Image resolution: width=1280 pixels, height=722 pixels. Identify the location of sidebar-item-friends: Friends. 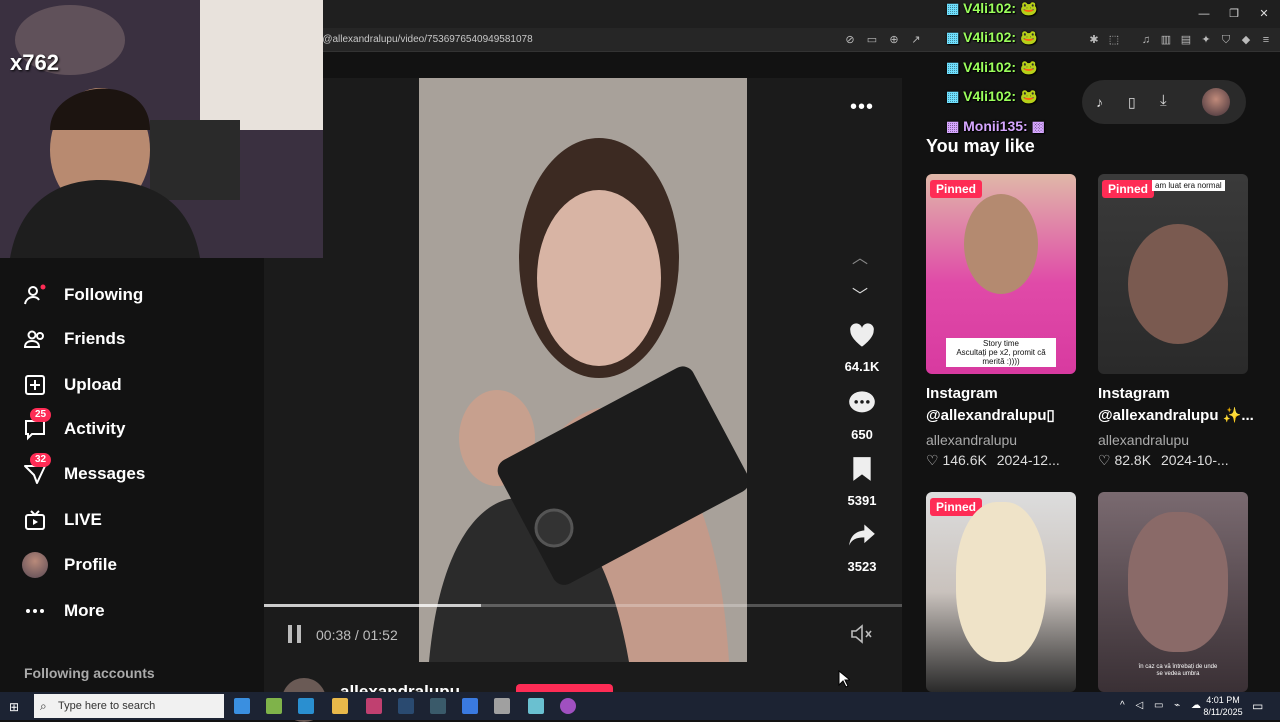
(73, 339).